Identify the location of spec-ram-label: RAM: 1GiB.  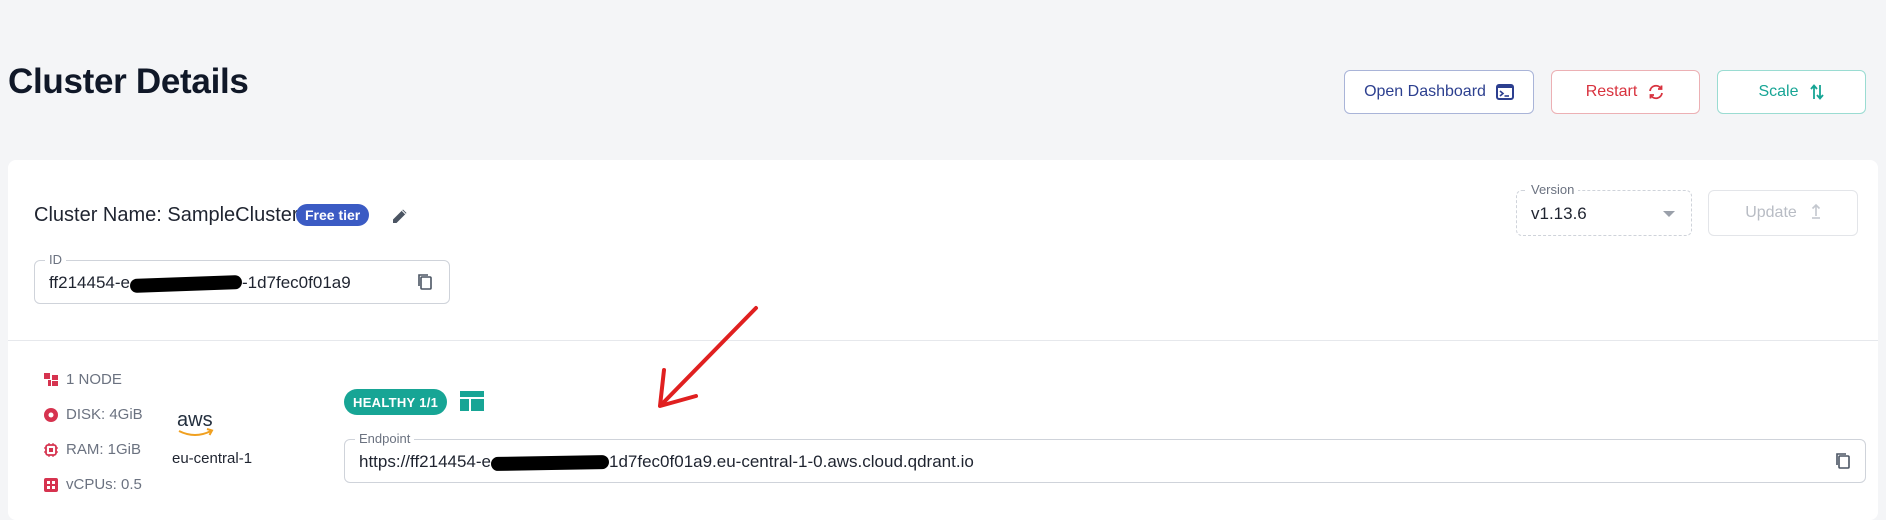
(104, 449).